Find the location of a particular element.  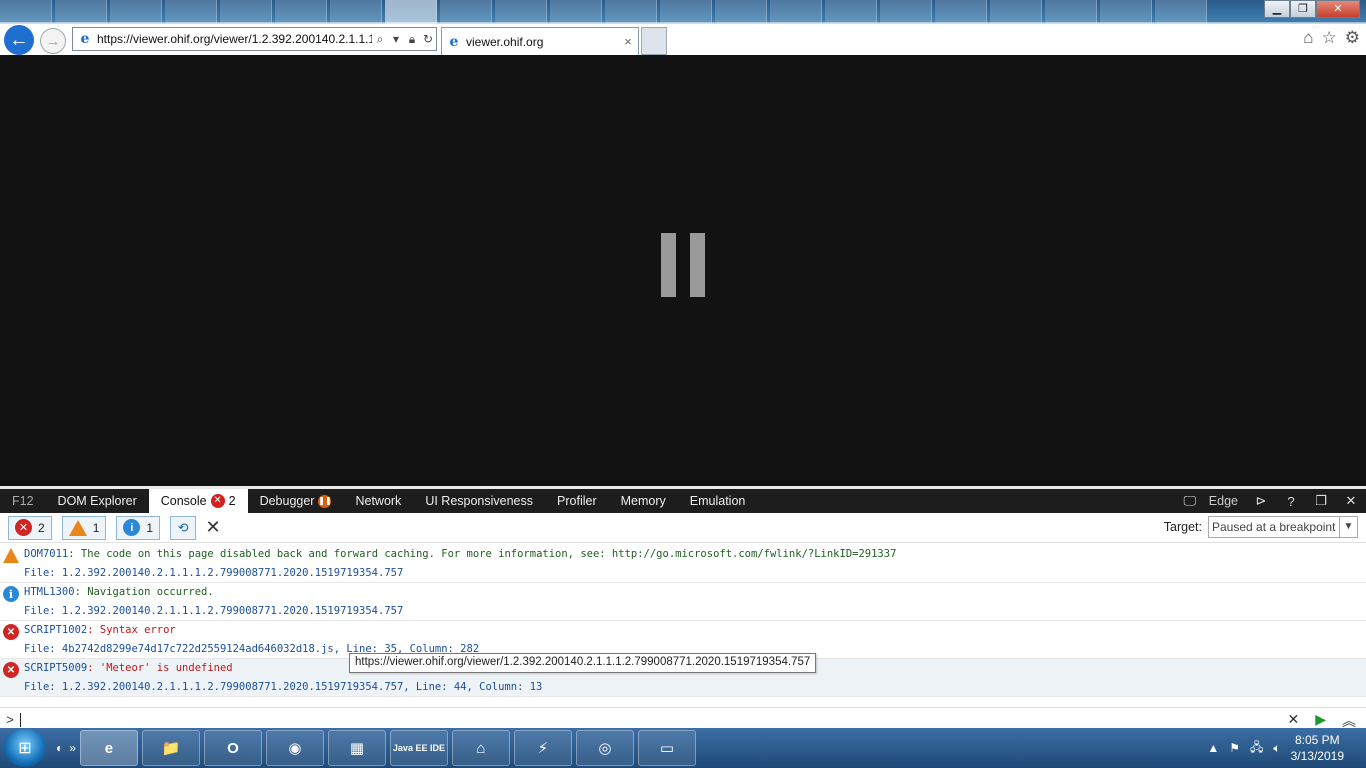

warnings-count: 1 is located at coordinates (96, 527).